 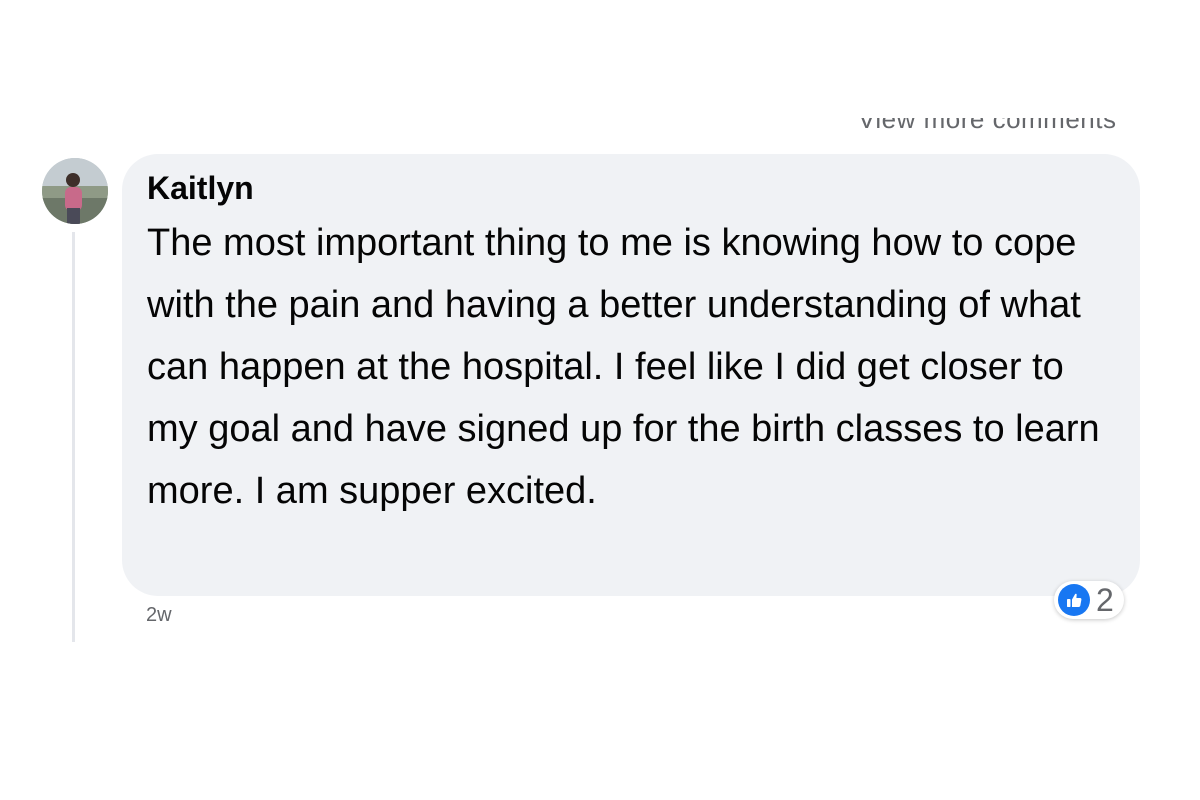 I want to click on profile-photo, so click(x=75, y=191).